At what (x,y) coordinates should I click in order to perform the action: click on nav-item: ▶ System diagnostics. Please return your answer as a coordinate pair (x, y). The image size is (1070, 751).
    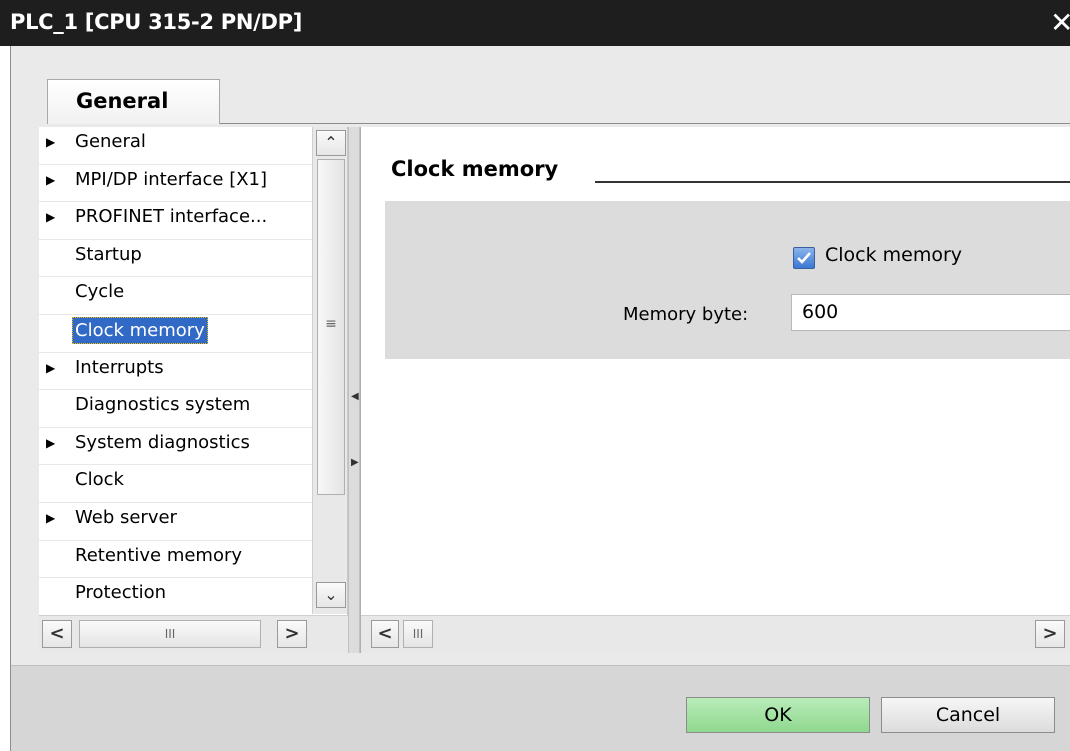
    Looking at the image, I should click on (175, 447).